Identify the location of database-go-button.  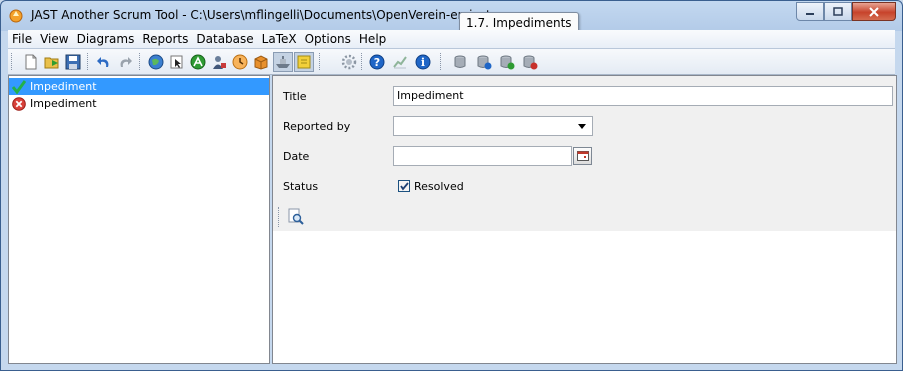
(506, 61).